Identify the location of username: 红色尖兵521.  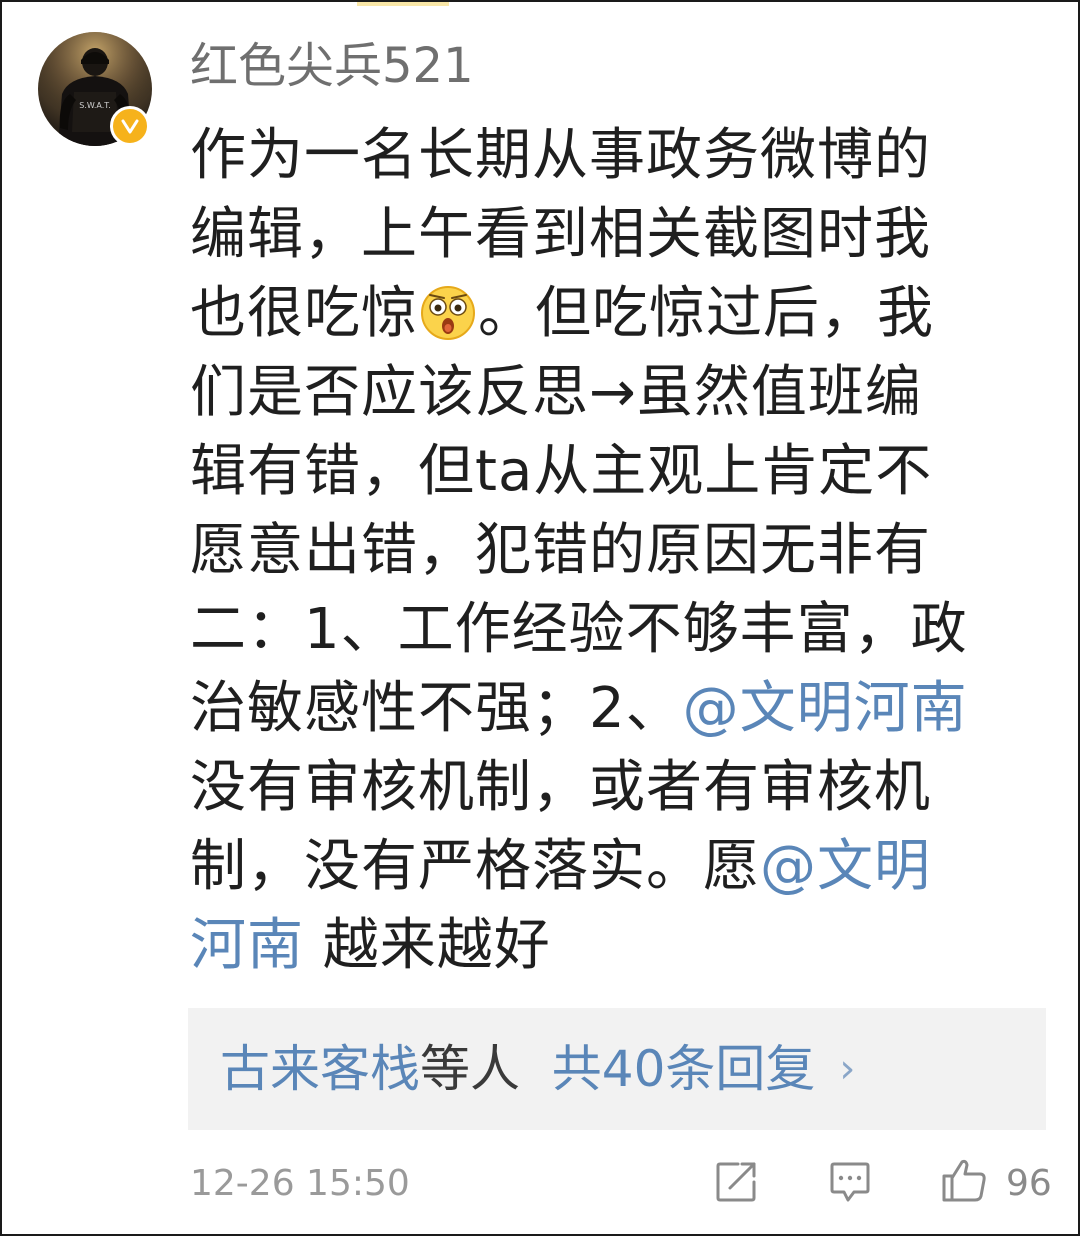
(332, 66).